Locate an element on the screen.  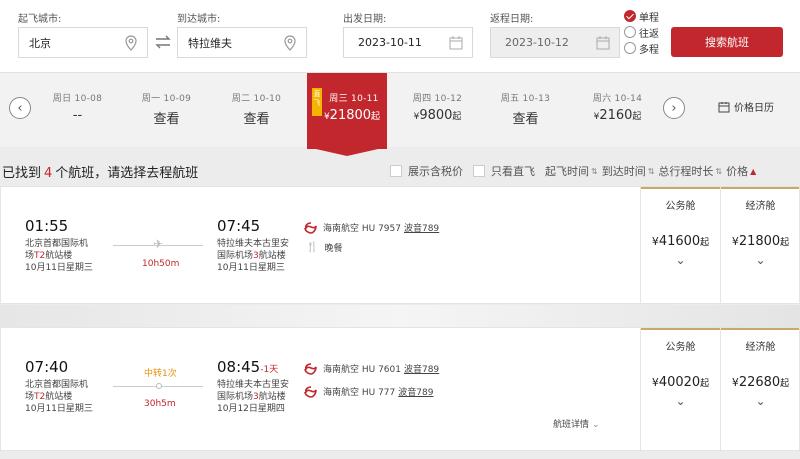
sort-total-duration: 总行程时长 ⇅ is located at coordinates (690, 171).